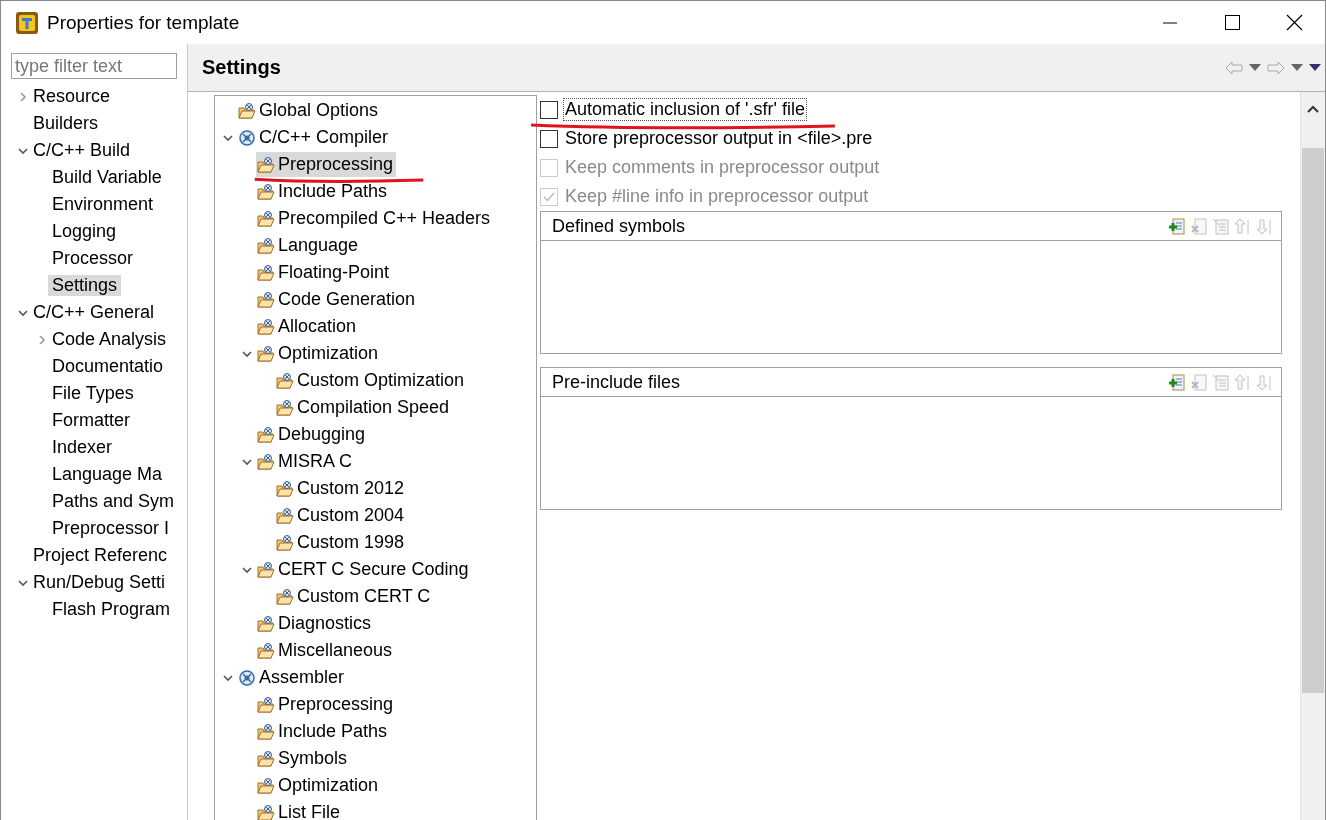  Describe the element at coordinates (315, 623) in the screenshot. I see `tree-item: Diagnostics` at that location.